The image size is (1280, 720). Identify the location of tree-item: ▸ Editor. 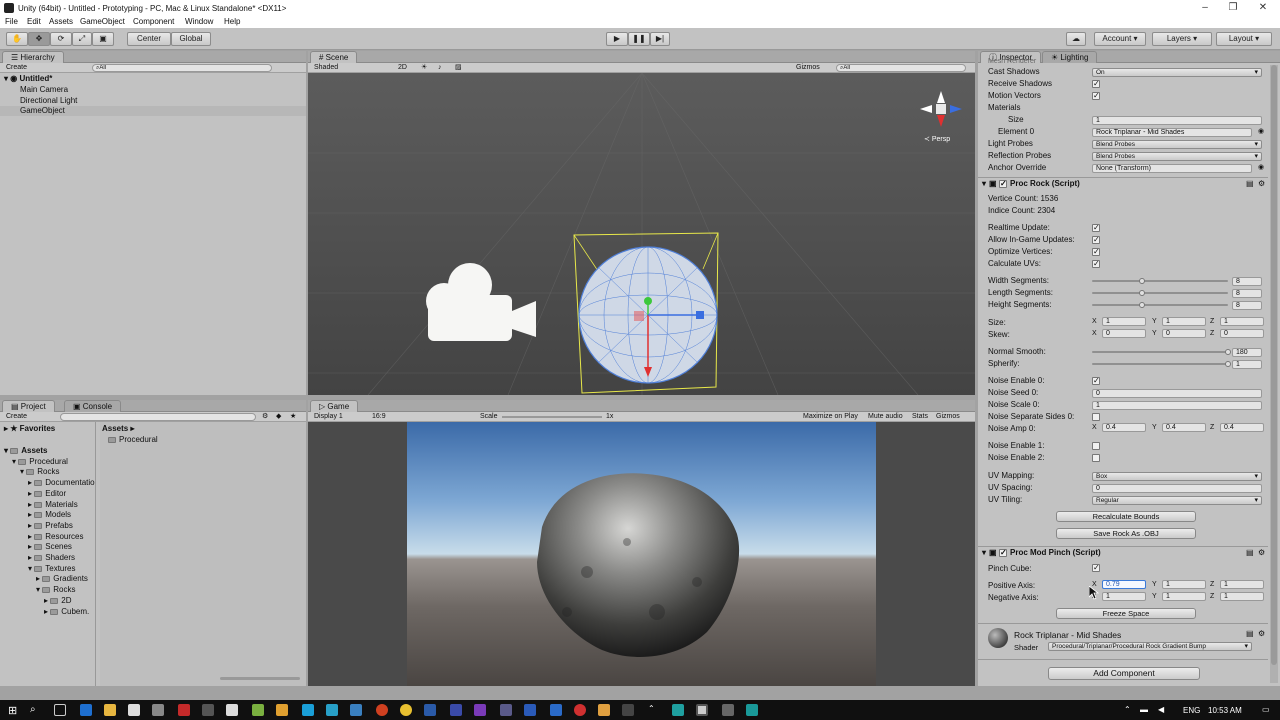
(47, 493).